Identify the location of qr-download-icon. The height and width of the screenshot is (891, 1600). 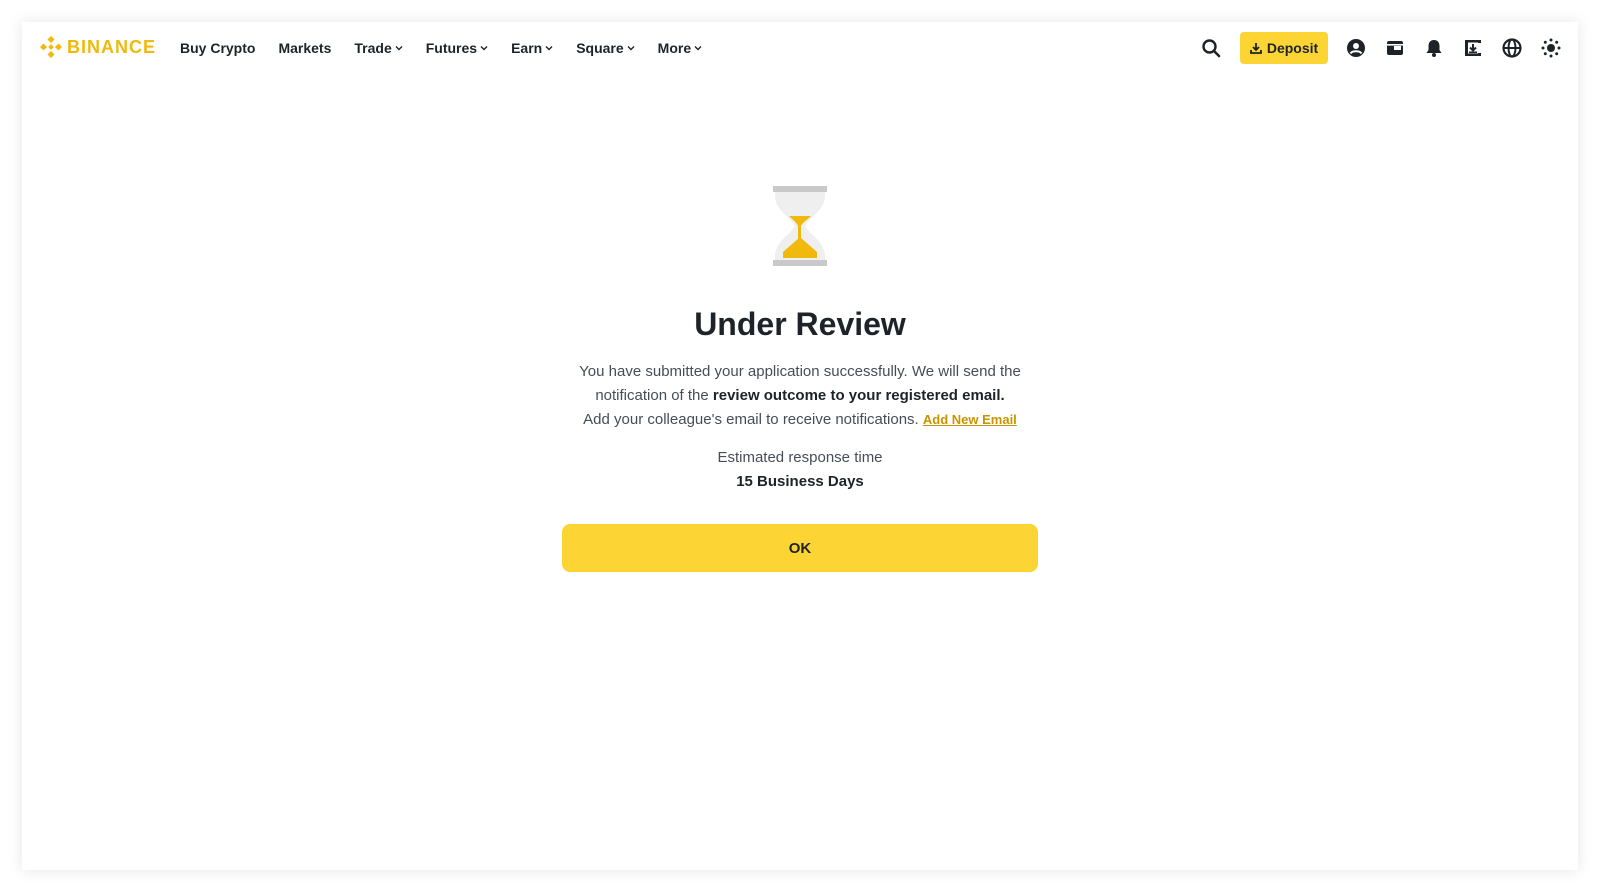
(1473, 48).